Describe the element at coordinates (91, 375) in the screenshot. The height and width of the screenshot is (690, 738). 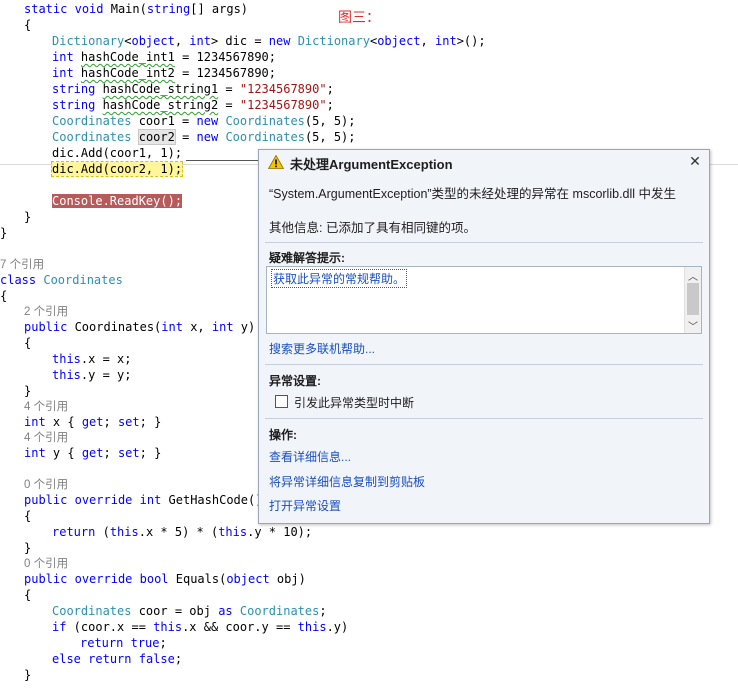
I see `code-line: this.y = y;` at that location.